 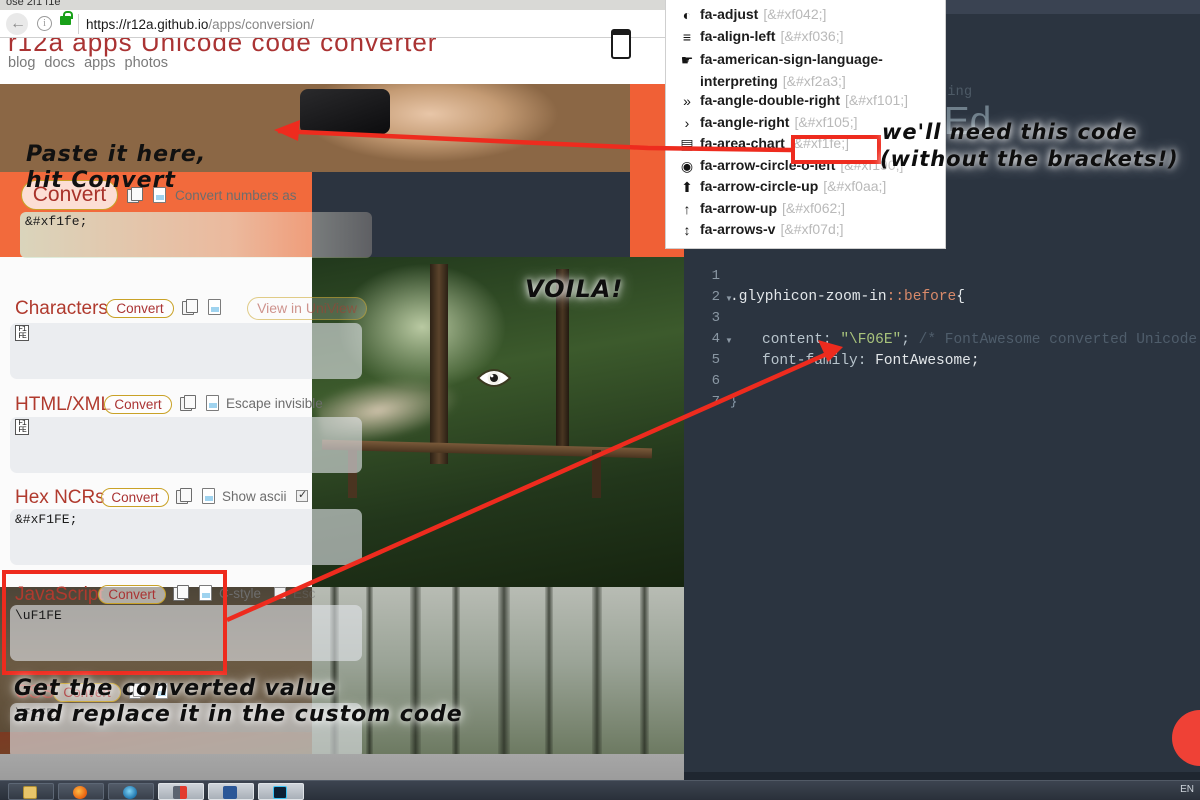 I want to click on firefox-icon, so click(x=80, y=792).